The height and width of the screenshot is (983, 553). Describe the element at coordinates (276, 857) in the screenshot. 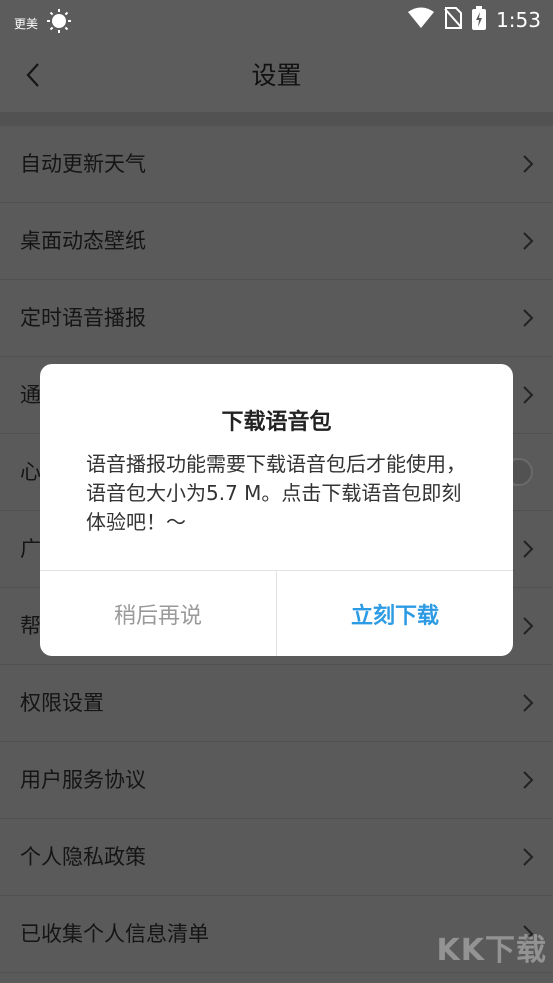

I see `setting-privacy-policy: 个人隐私政策` at that location.